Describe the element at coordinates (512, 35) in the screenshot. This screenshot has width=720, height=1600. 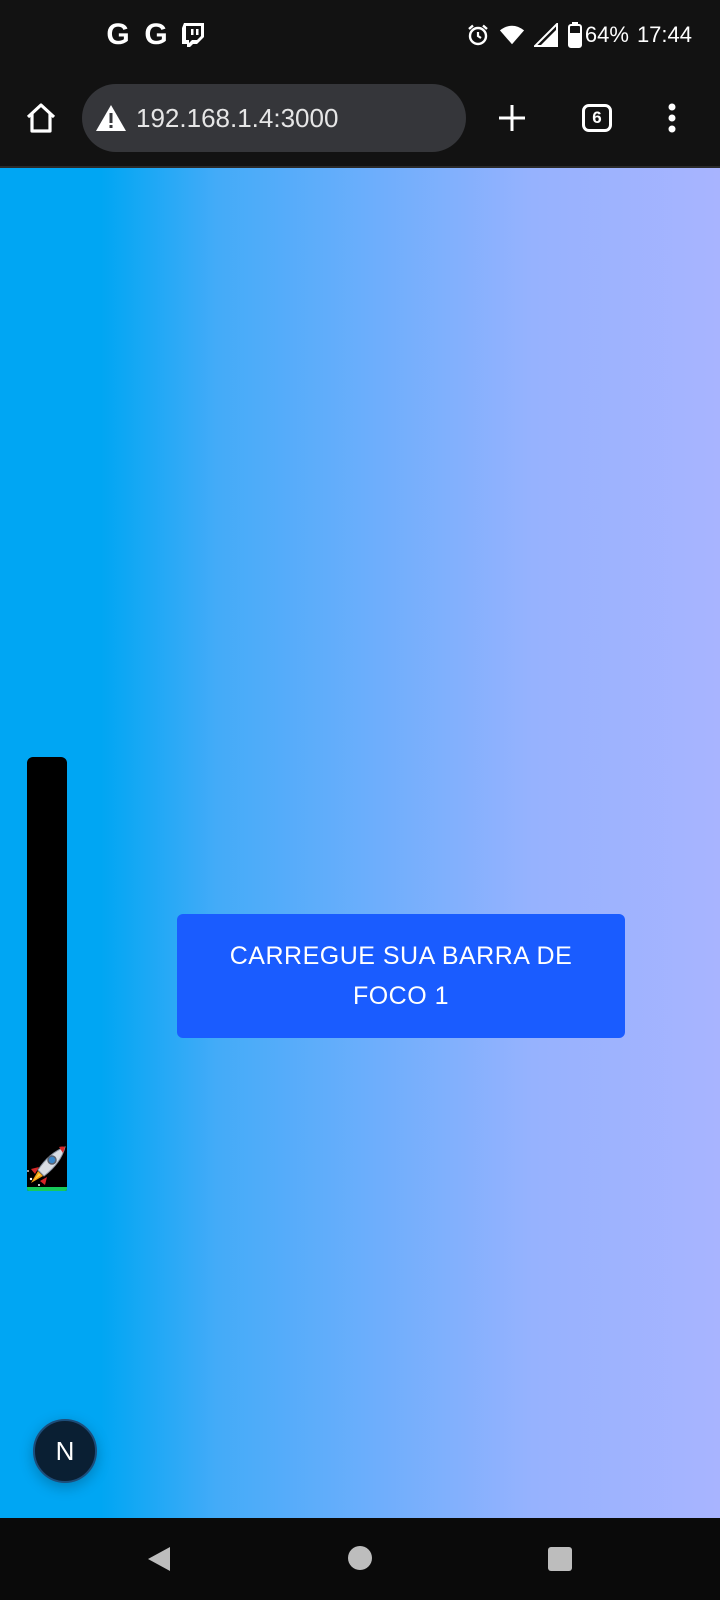
I see `wifi-icon` at that location.